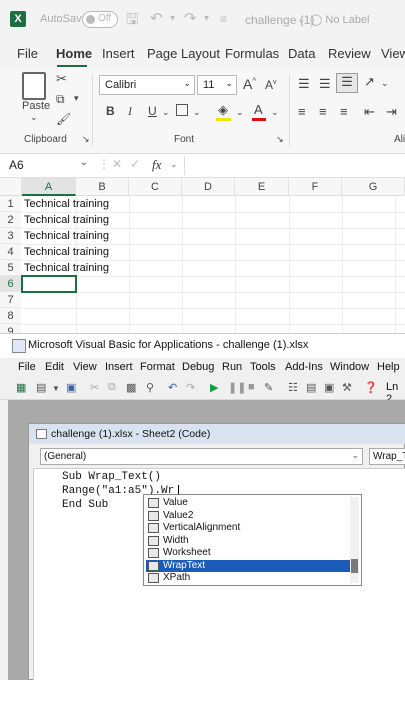 Image resolution: width=405 pixels, height=720 pixels. I want to click on column-header: F, so click(315, 187).